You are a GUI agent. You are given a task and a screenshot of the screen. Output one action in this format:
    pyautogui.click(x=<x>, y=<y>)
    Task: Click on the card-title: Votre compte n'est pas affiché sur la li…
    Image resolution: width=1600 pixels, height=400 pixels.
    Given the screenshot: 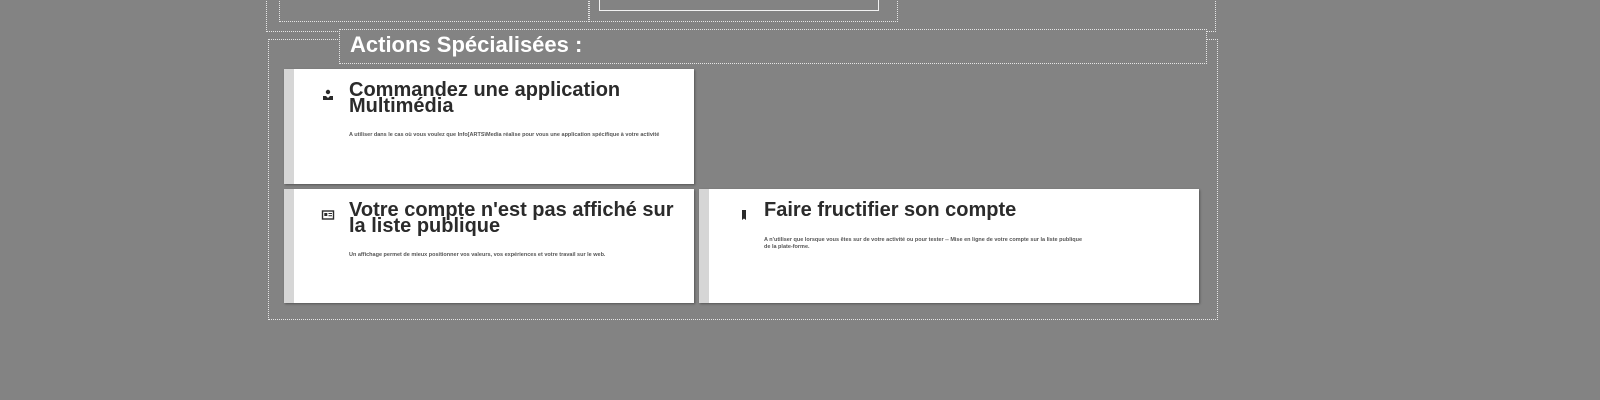 What is the action you would take?
    pyautogui.click(x=516, y=218)
    